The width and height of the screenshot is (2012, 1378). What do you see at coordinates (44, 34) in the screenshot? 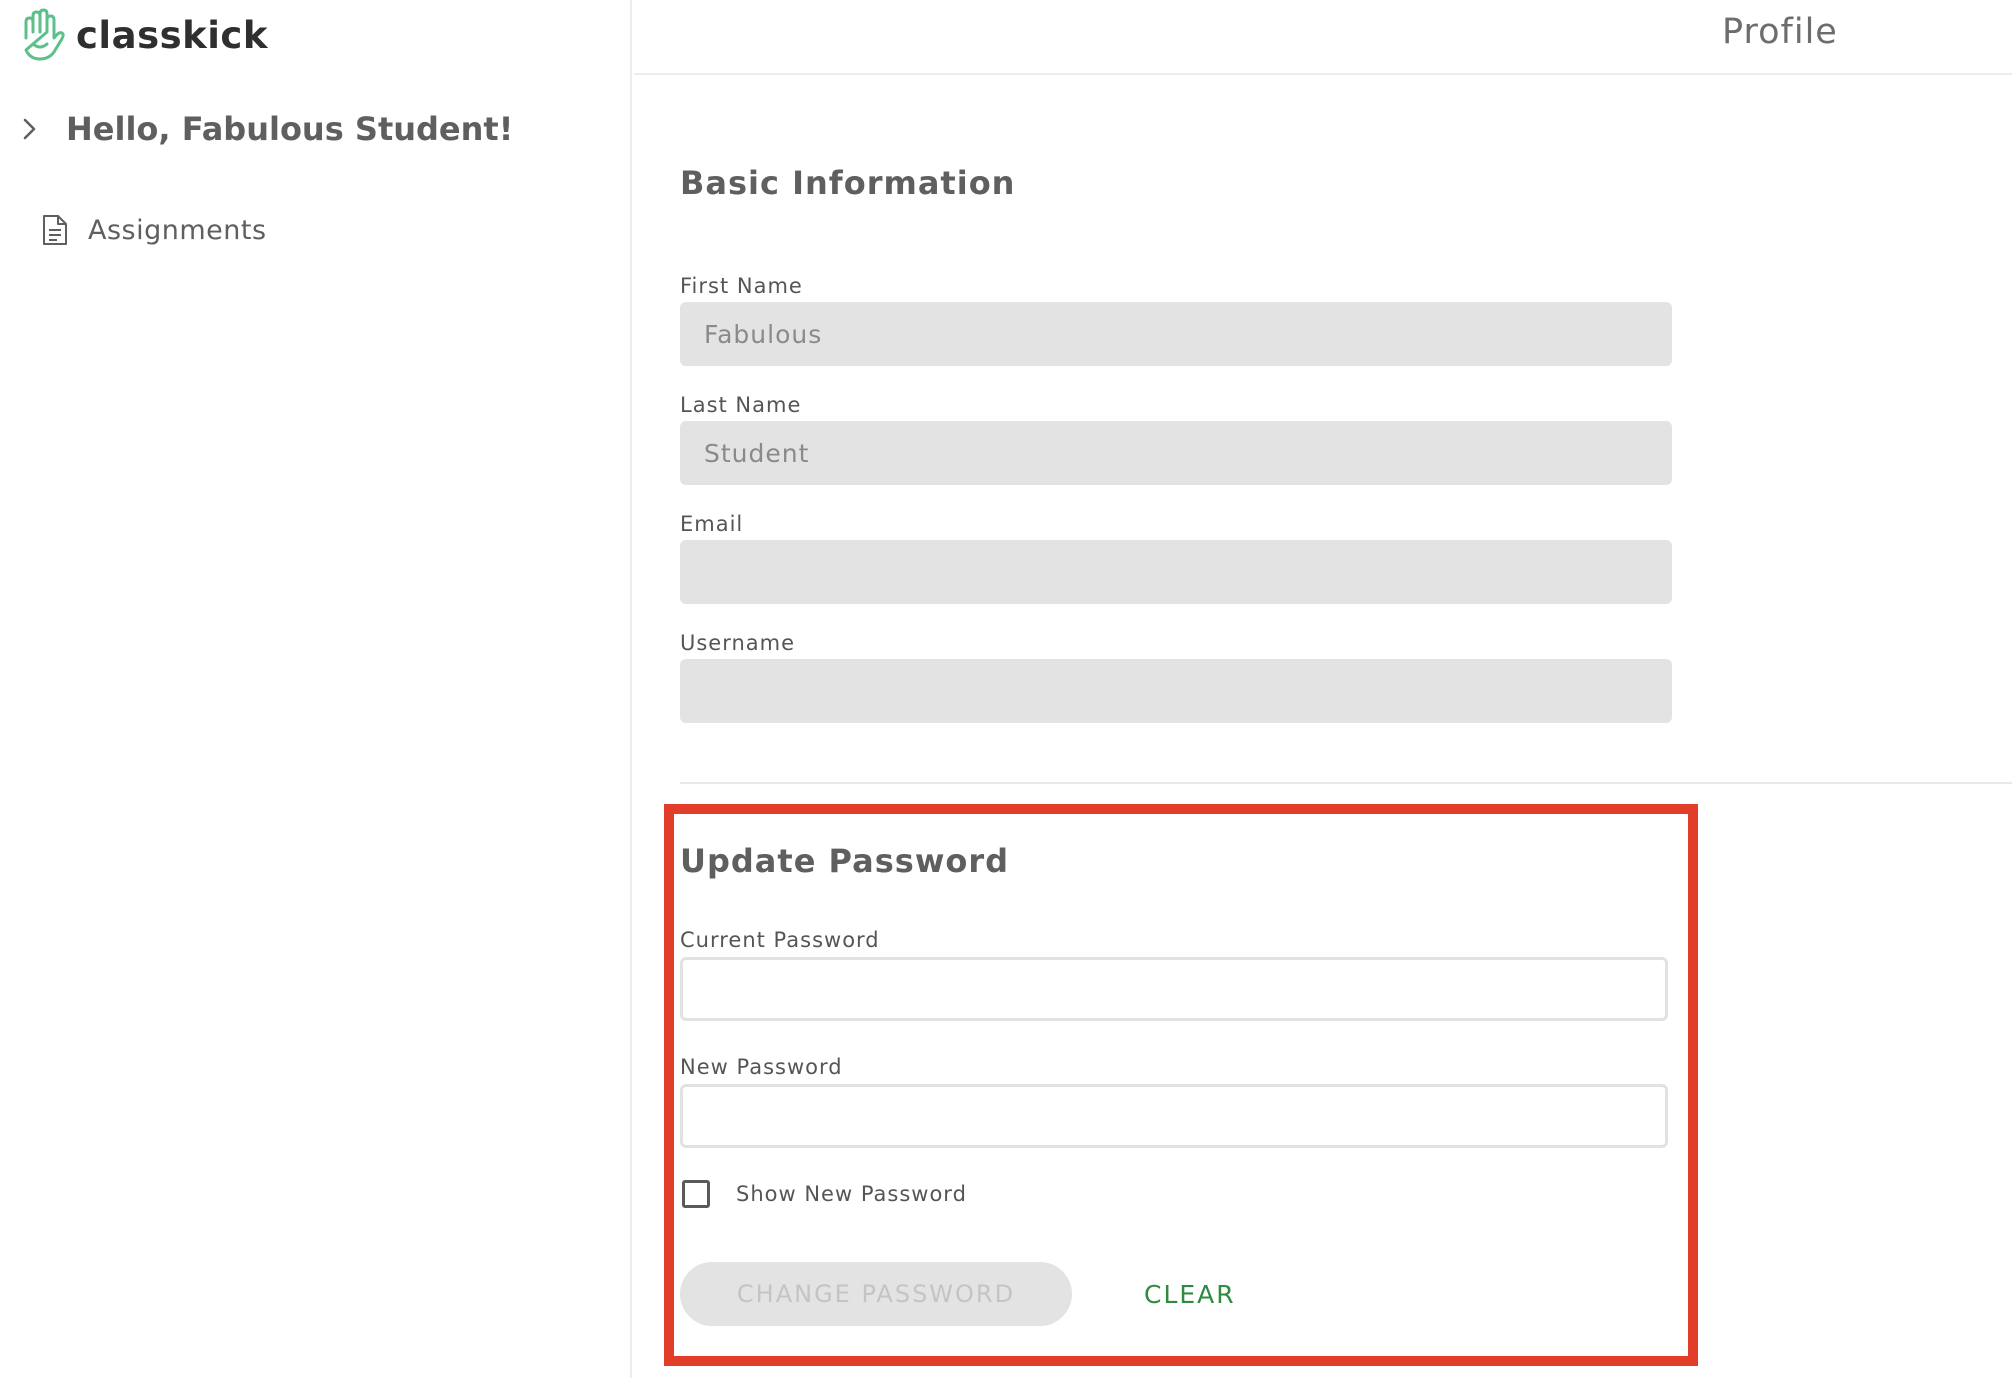
I see `hand-logo-icon` at bounding box center [44, 34].